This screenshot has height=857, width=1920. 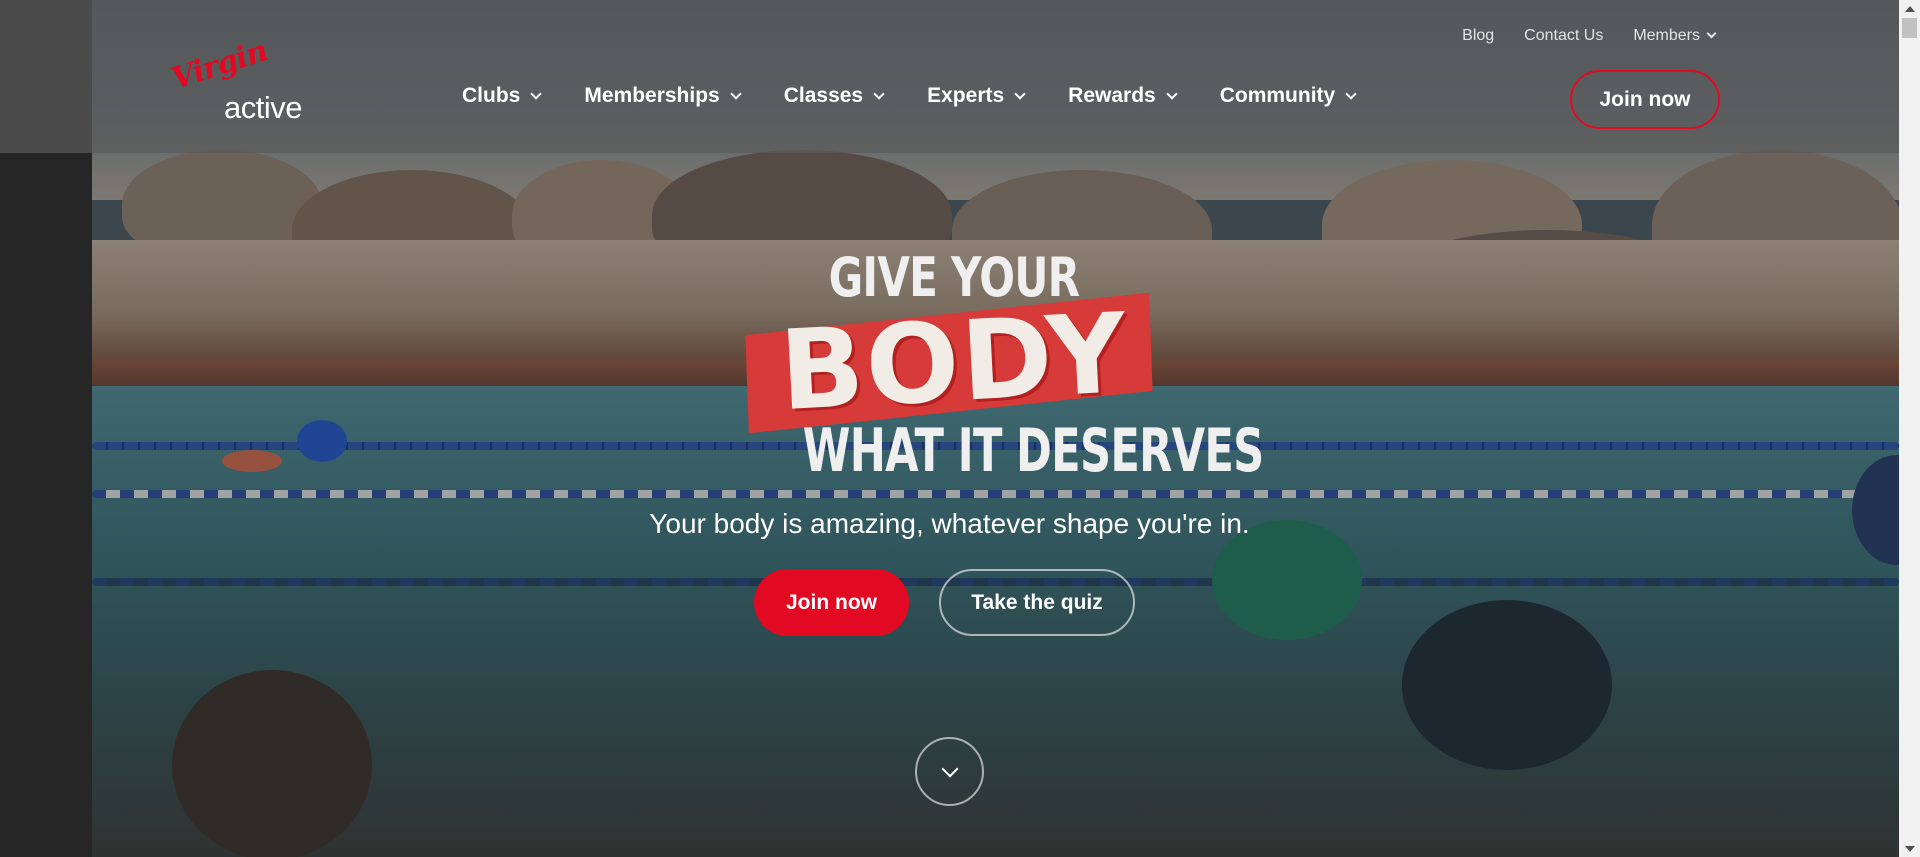 I want to click on take-the-quiz-button: Take the quiz, so click(x=1037, y=602).